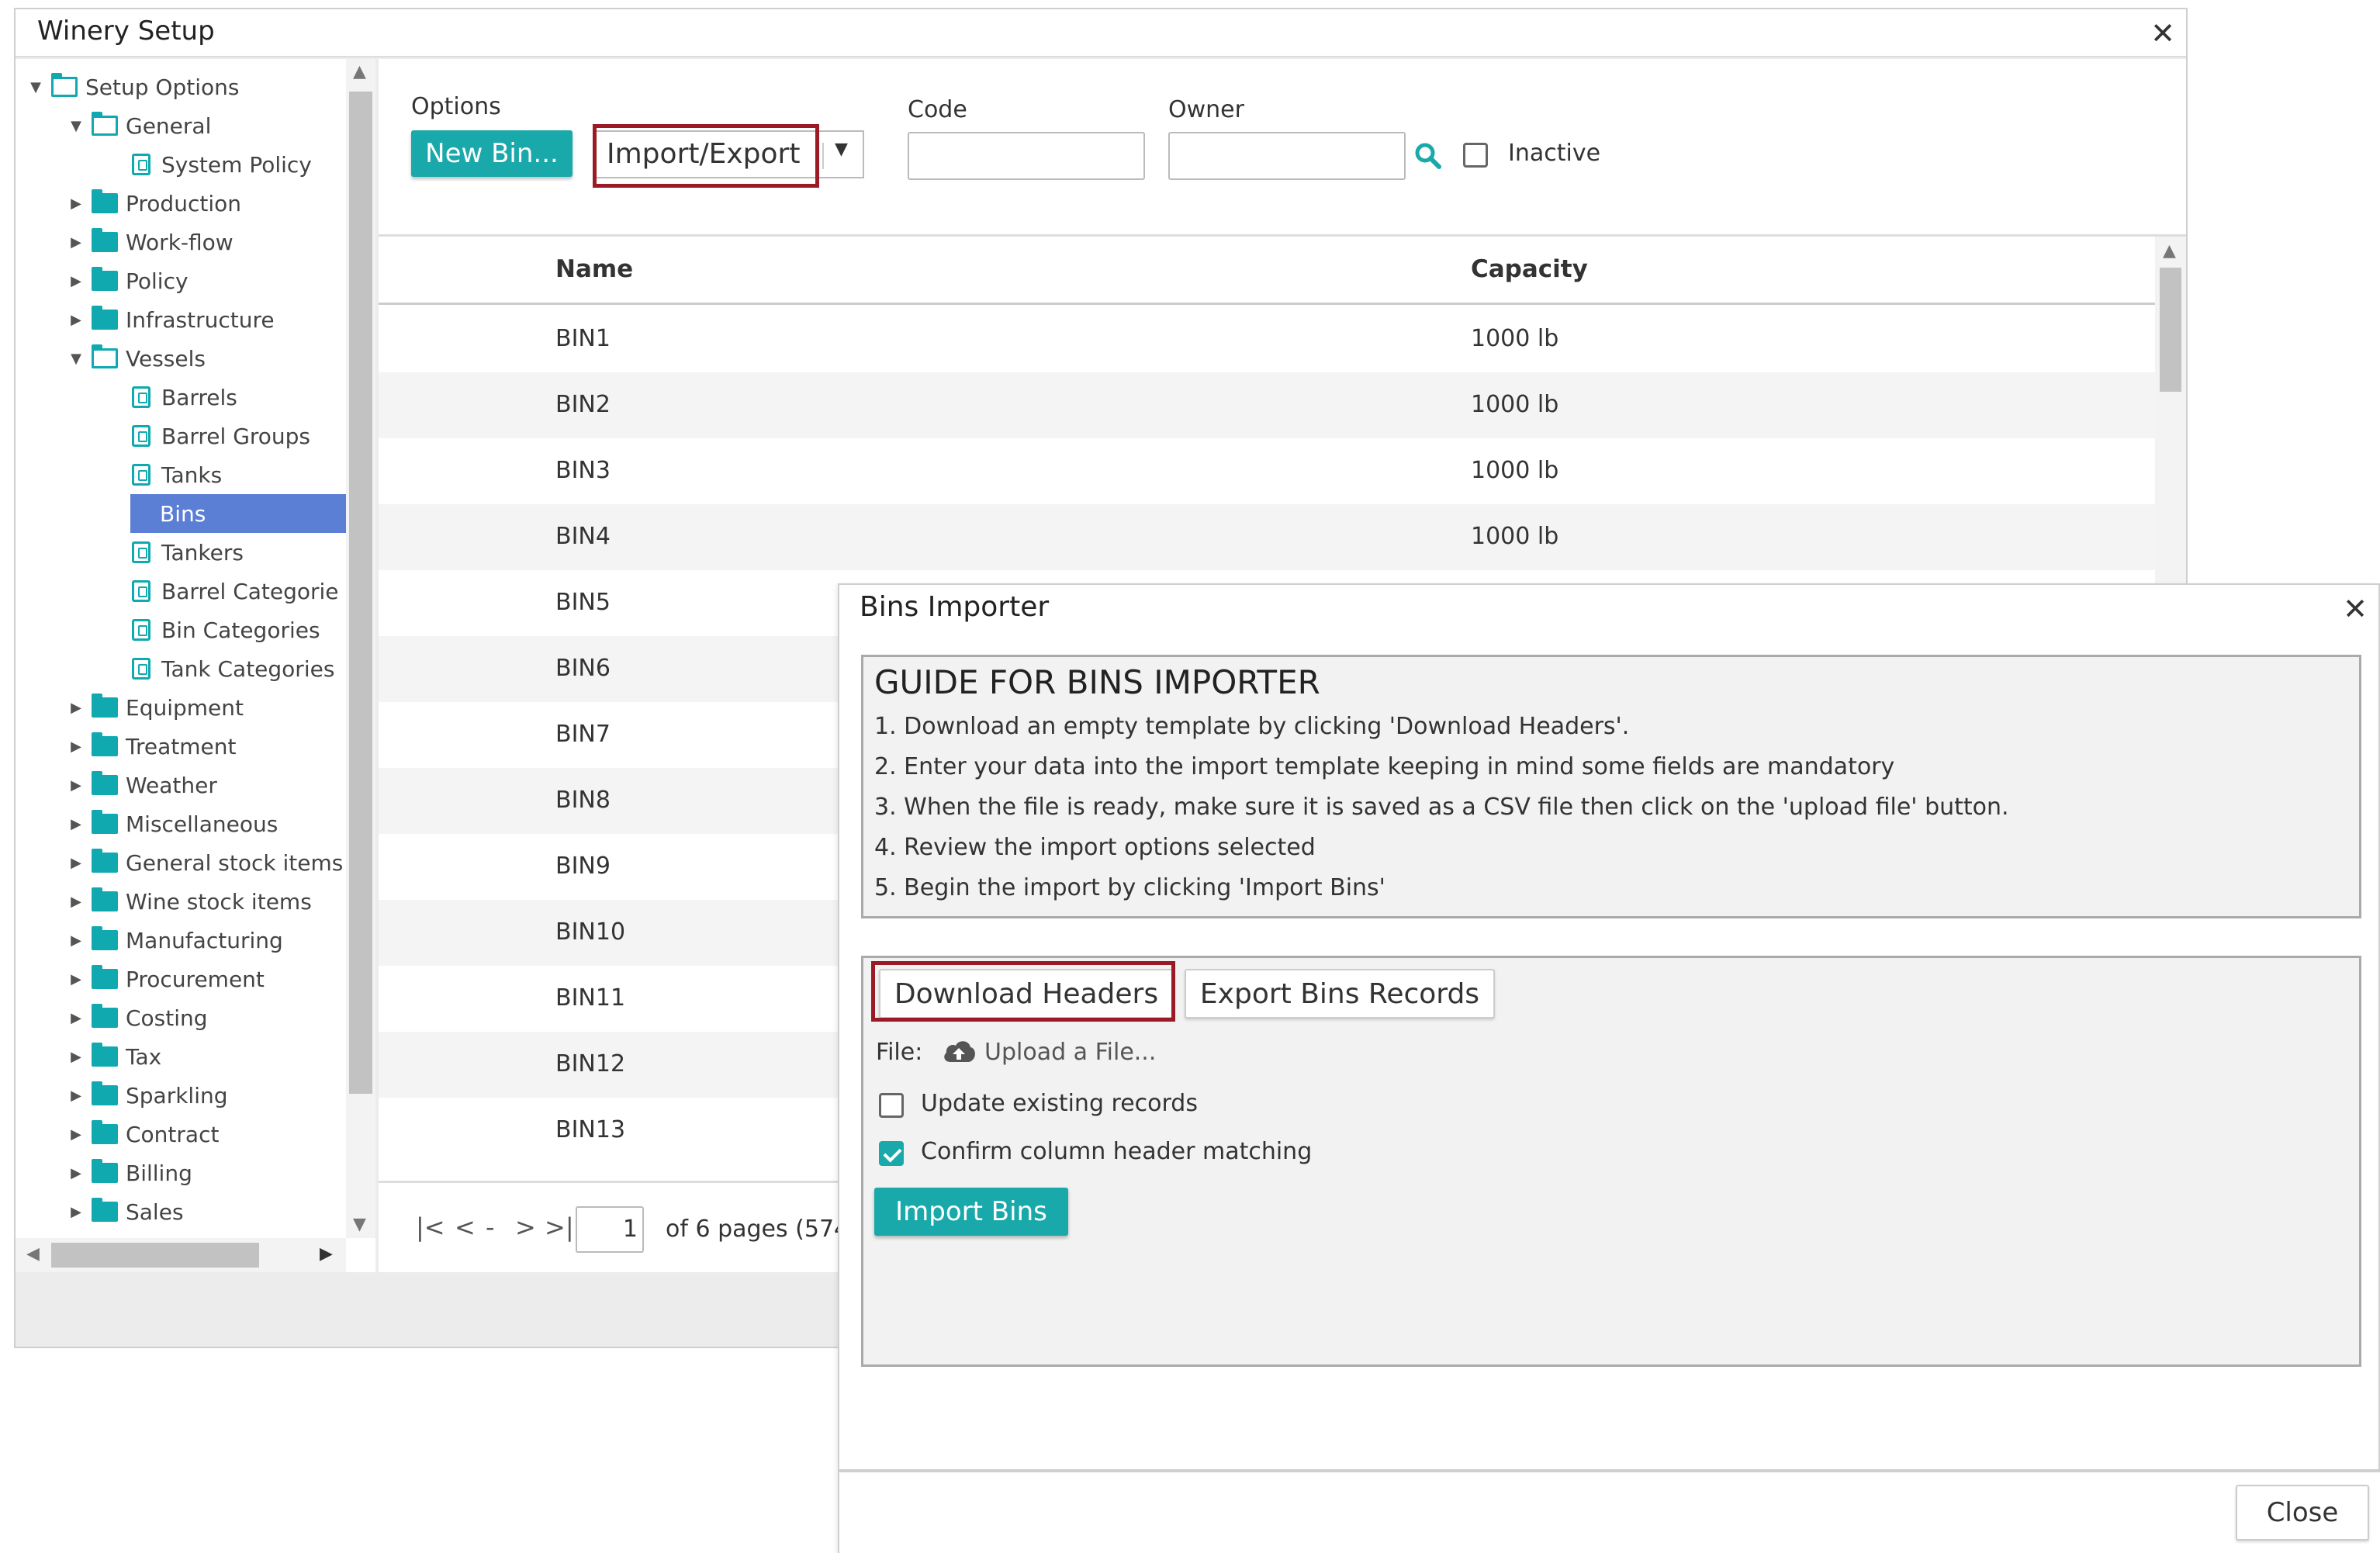 The image size is (2380, 1553). Describe the element at coordinates (594, 269) in the screenshot. I see `column-header-name: Name` at that location.